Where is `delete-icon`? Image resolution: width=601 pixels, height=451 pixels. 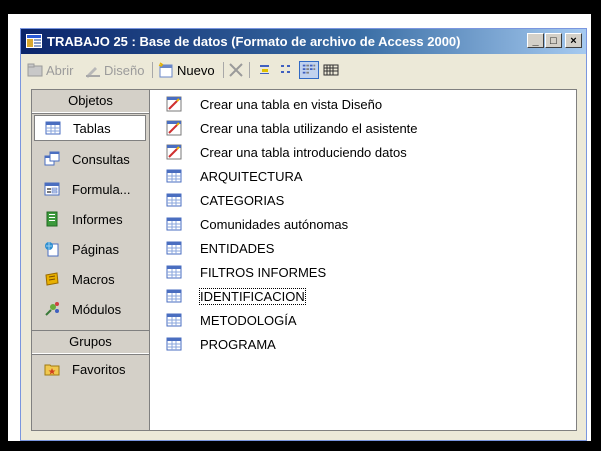
delete-icon is located at coordinates (236, 70).